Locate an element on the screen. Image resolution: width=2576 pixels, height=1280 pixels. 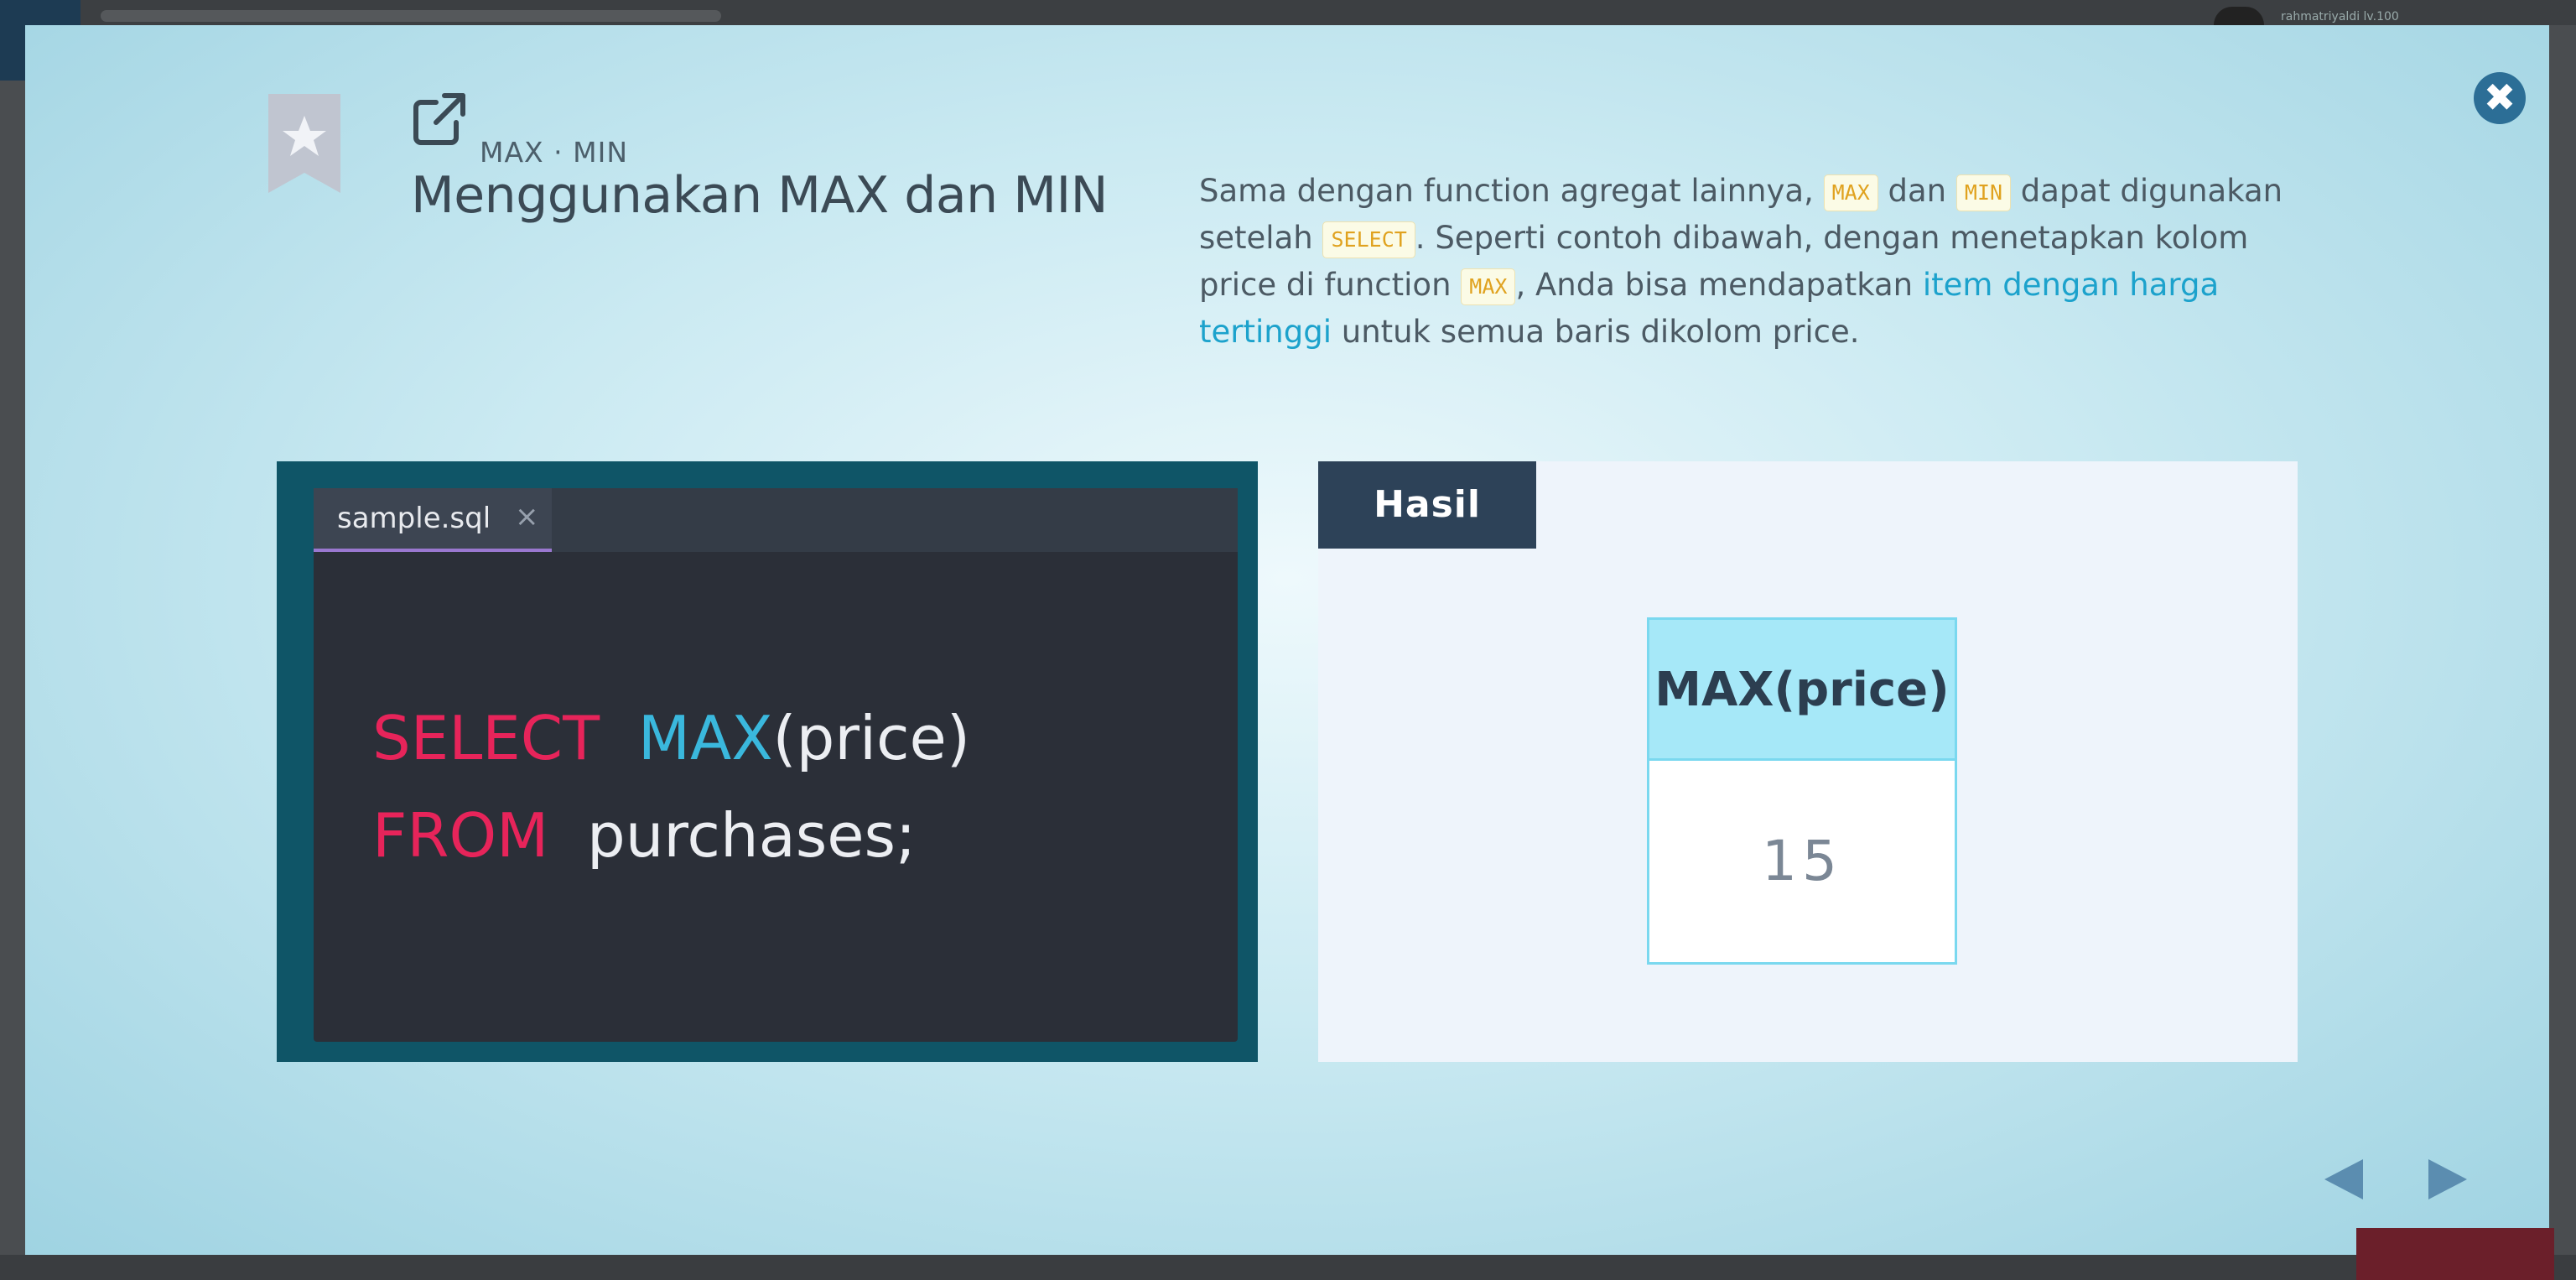
tab-filename: sample.sql is located at coordinates (414, 518).